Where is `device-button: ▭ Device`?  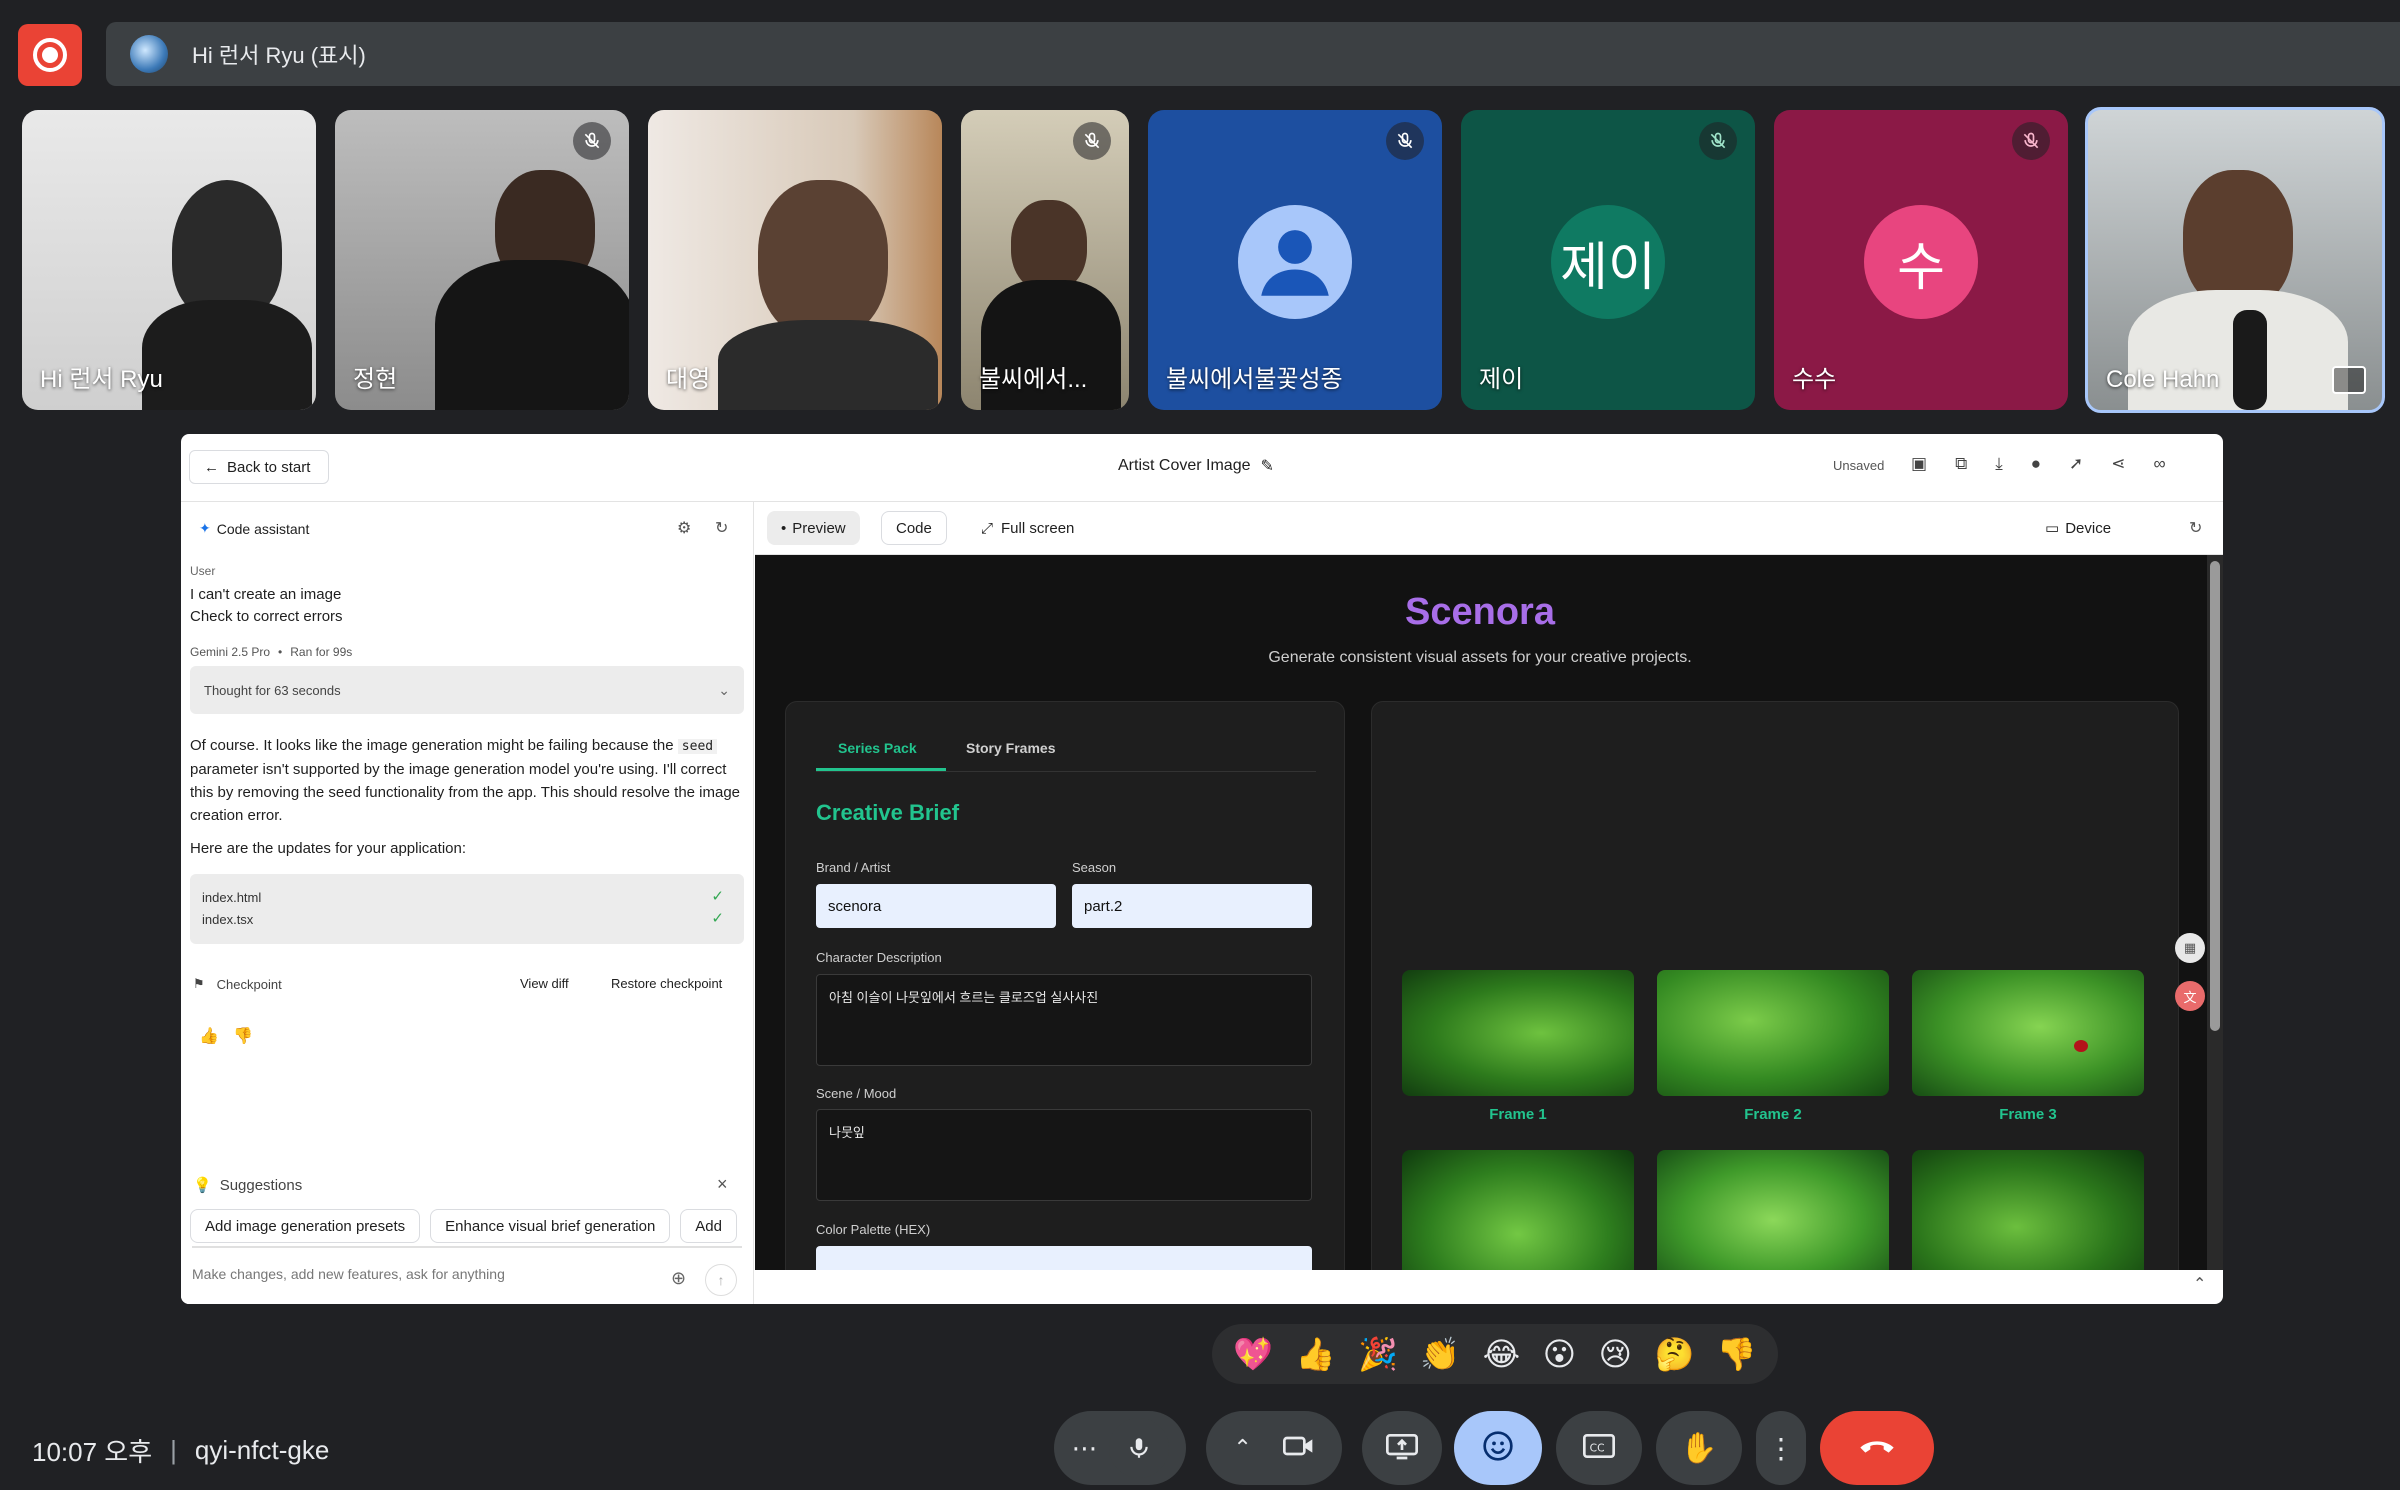
device-button: ▭ Device is located at coordinates (2078, 528).